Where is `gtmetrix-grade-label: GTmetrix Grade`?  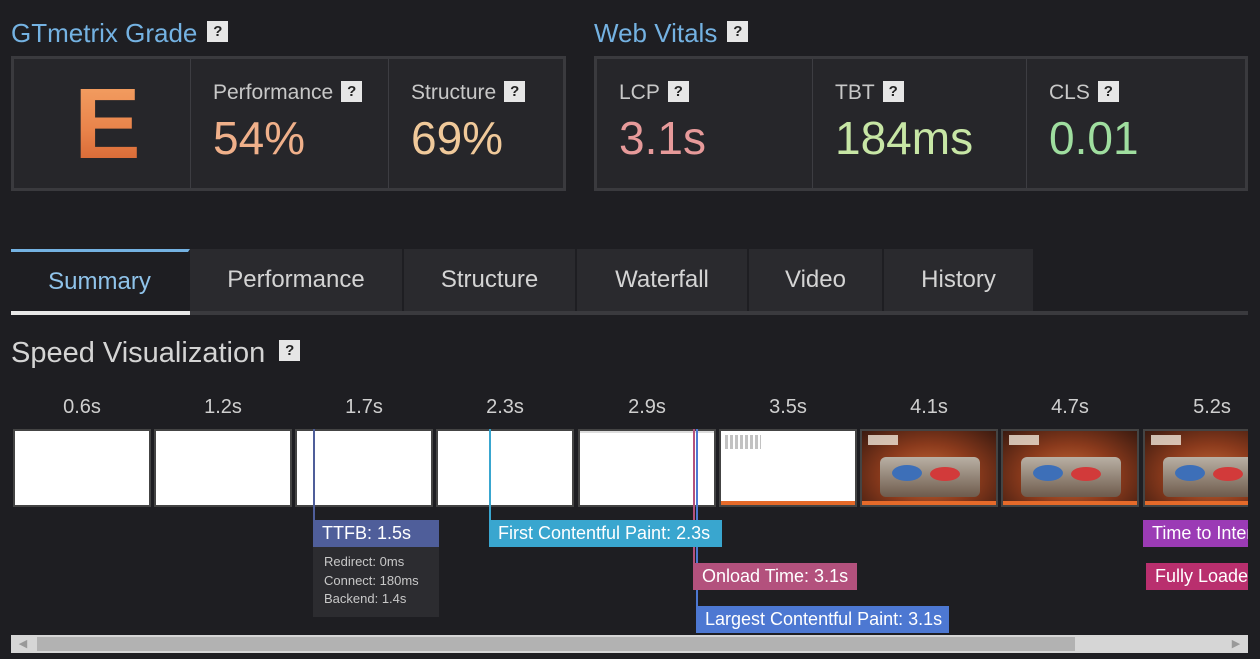
gtmetrix-grade-label: GTmetrix Grade is located at coordinates (104, 33).